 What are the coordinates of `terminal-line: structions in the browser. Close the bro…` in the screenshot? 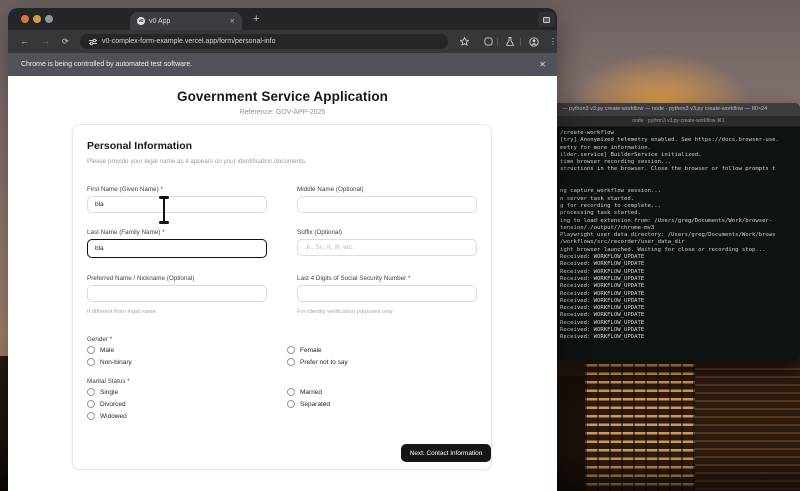 It's located at (668, 169).